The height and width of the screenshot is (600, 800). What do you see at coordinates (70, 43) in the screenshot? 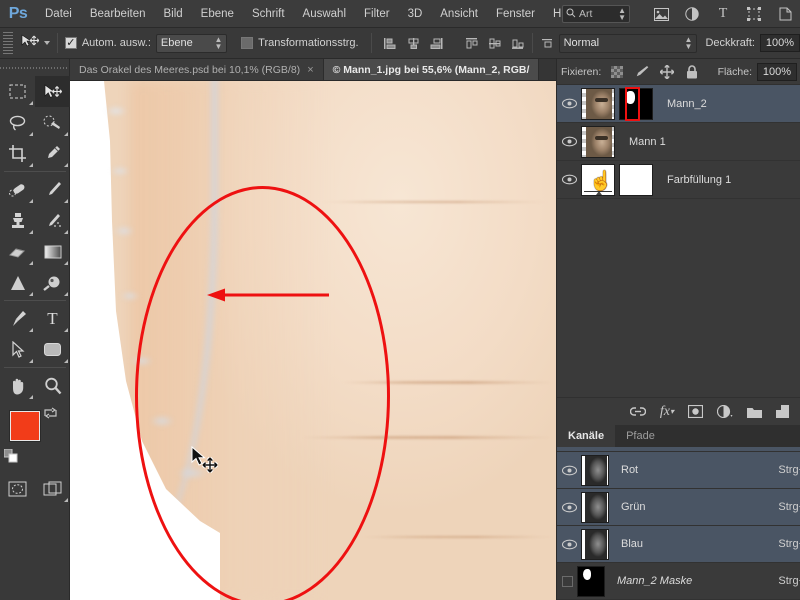
I see `auto-select-checkbox: ✓` at bounding box center [70, 43].